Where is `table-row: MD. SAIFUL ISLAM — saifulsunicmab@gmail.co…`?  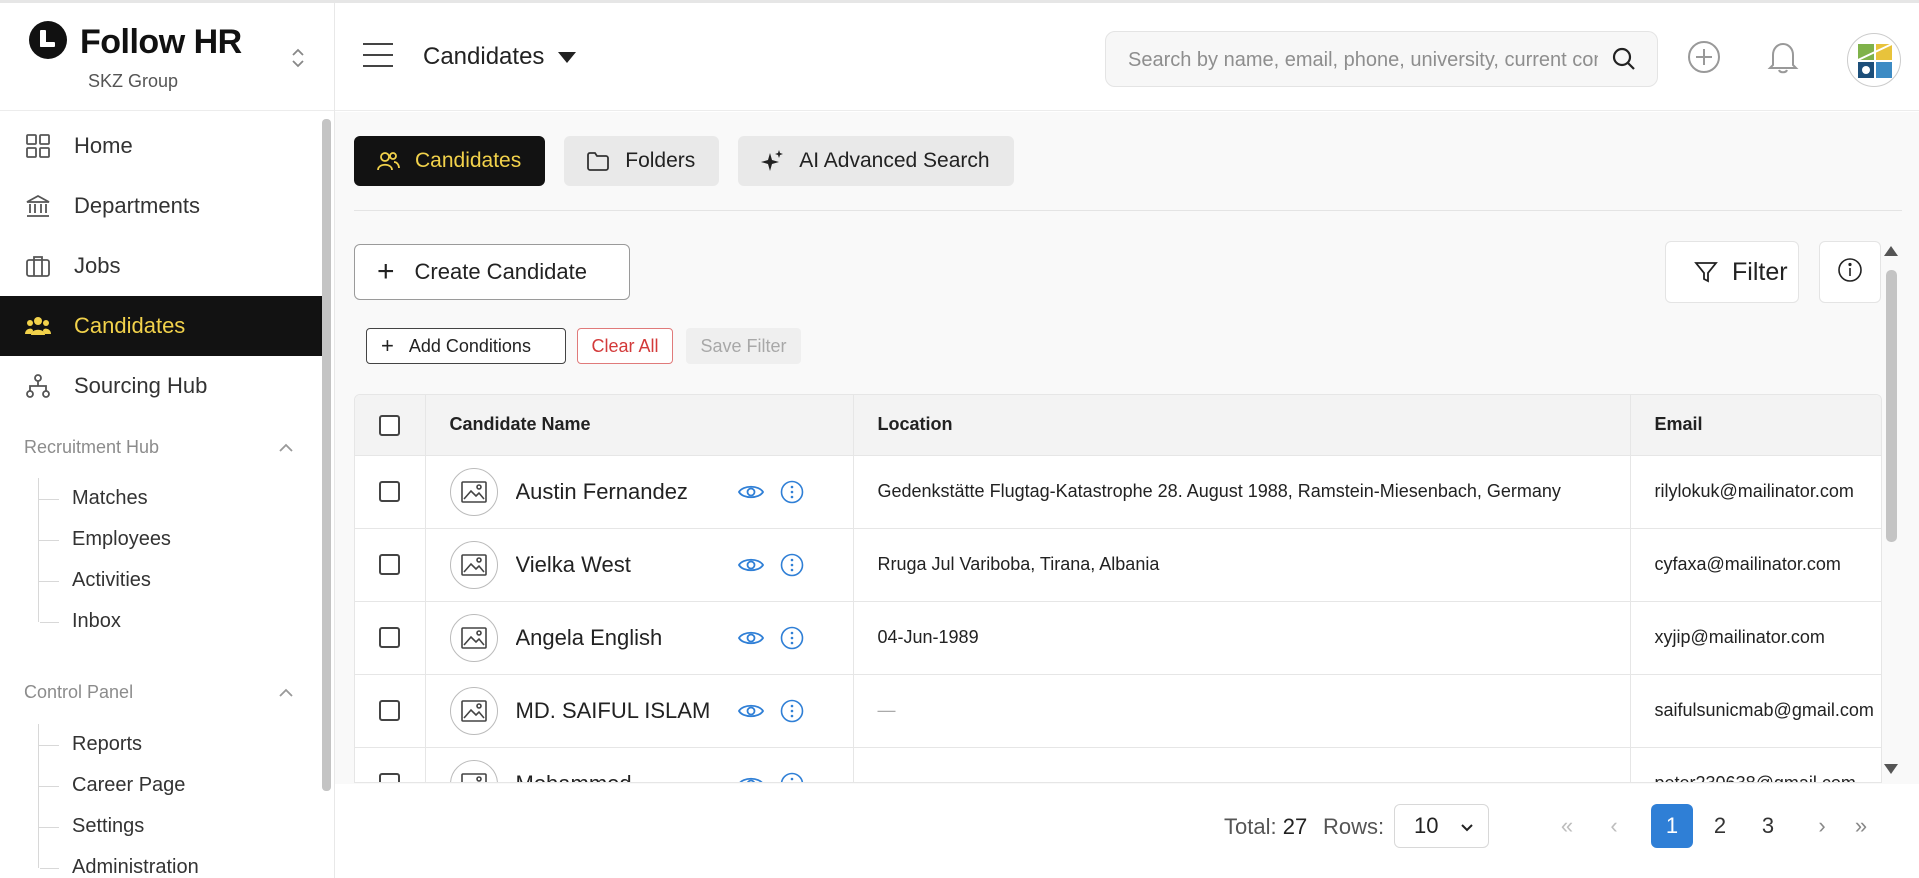 table-row: MD. SAIFUL ISLAM — saifulsunicmab@gmail.co… is located at coordinates (1118, 711).